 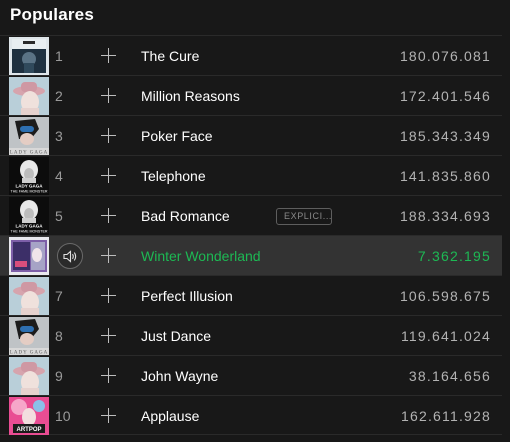 I want to click on track-name: The Cure, so click(x=170, y=56).